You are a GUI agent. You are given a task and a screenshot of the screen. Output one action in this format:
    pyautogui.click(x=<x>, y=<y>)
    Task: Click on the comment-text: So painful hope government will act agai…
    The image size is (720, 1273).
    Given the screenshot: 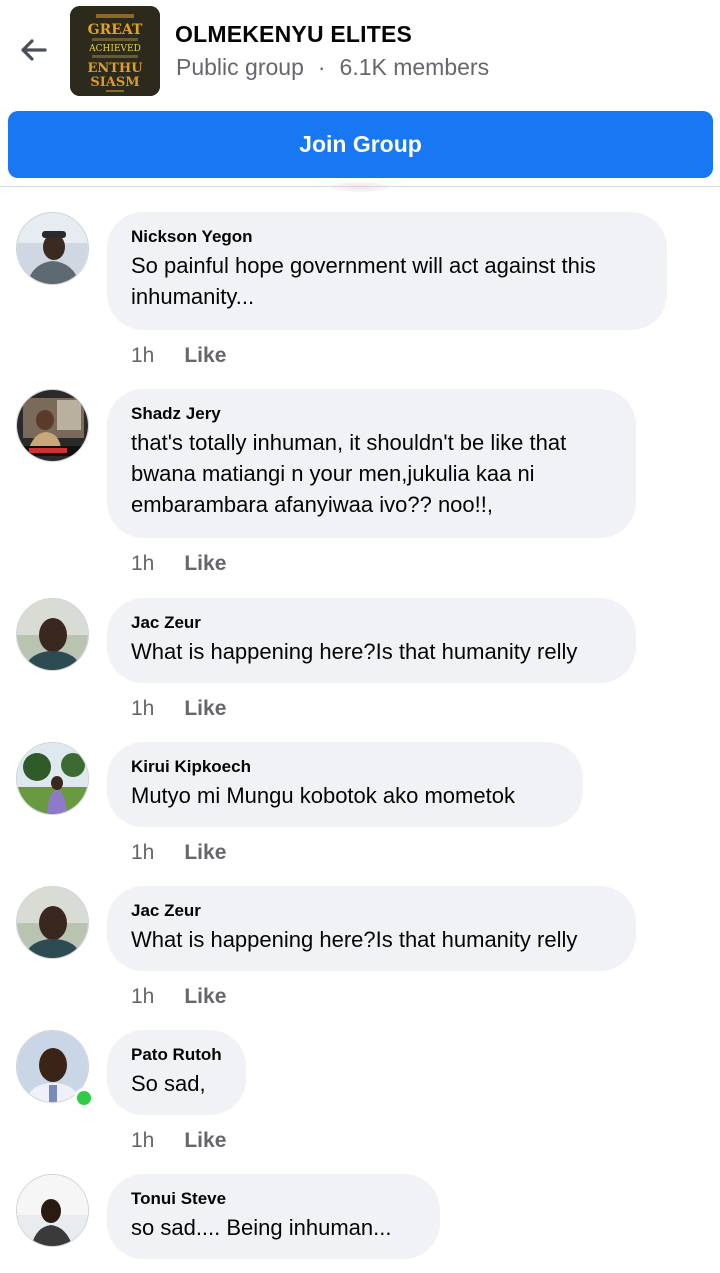 What is the action you would take?
    pyautogui.click(x=363, y=281)
    